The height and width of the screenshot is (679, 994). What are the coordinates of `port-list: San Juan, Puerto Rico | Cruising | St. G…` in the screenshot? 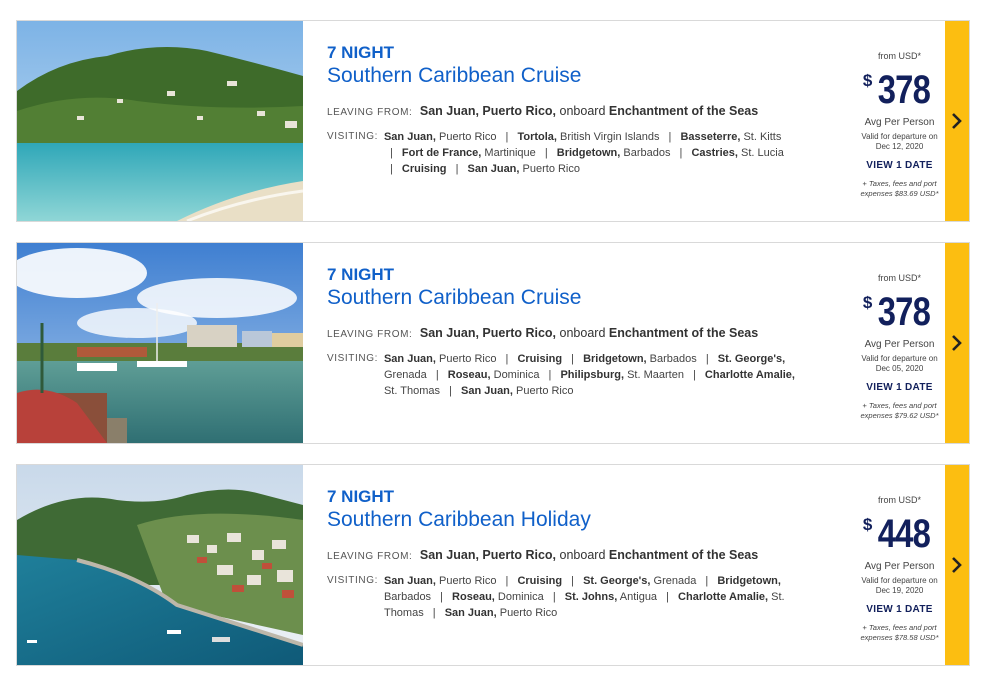 It's located at (590, 597).